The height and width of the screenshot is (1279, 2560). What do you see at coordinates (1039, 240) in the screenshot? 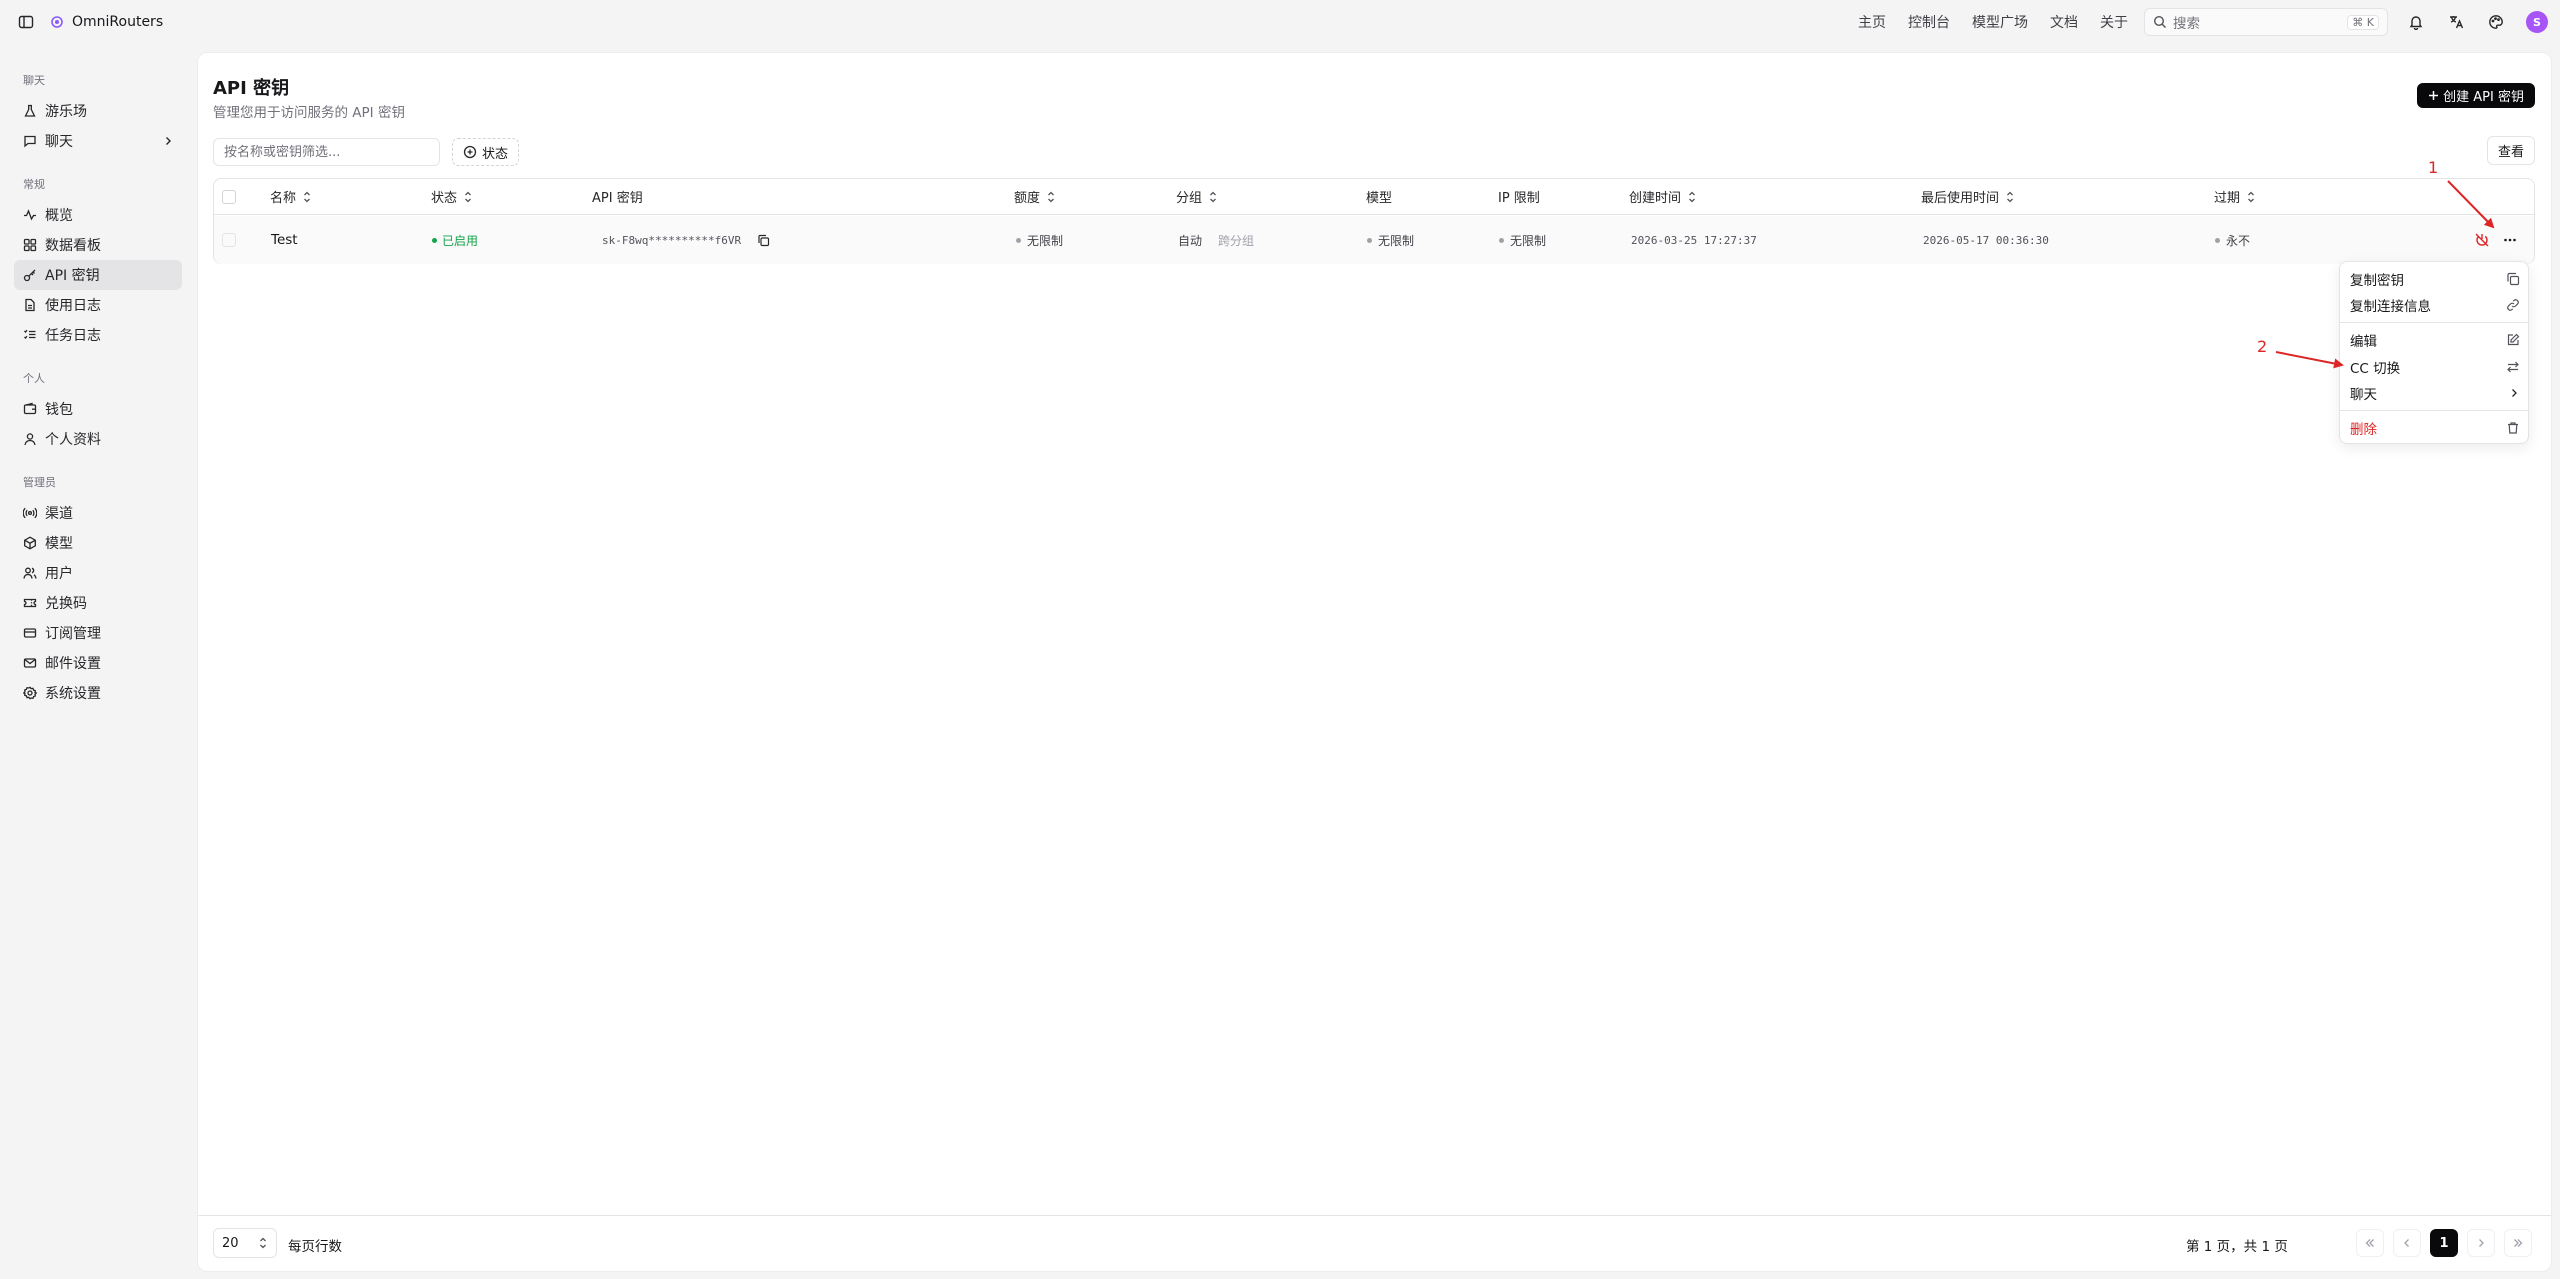
I see `cell-quota: 无限制` at bounding box center [1039, 240].